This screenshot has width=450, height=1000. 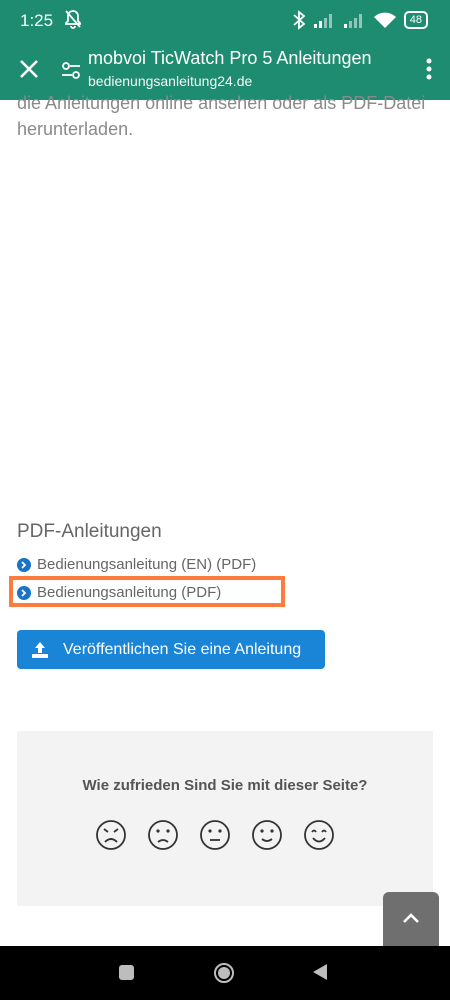 I want to click on chevron-right-icon, so click(x=24, y=564).